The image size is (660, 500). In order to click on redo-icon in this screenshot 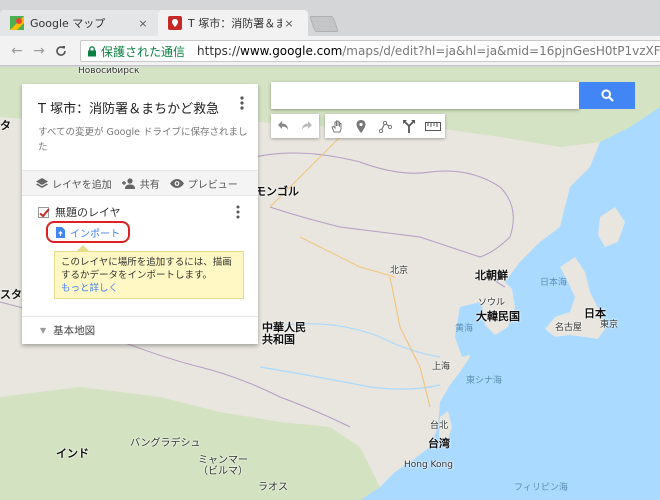, I will do `click(307, 125)`.